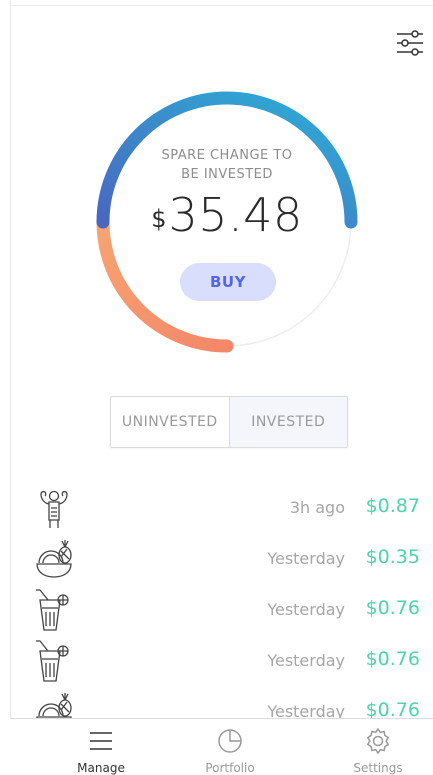 Image resolution: width=433 pixels, height=775 pixels. I want to click on bottom-navigation: Manage Portfolio Settings, so click(221, 746).